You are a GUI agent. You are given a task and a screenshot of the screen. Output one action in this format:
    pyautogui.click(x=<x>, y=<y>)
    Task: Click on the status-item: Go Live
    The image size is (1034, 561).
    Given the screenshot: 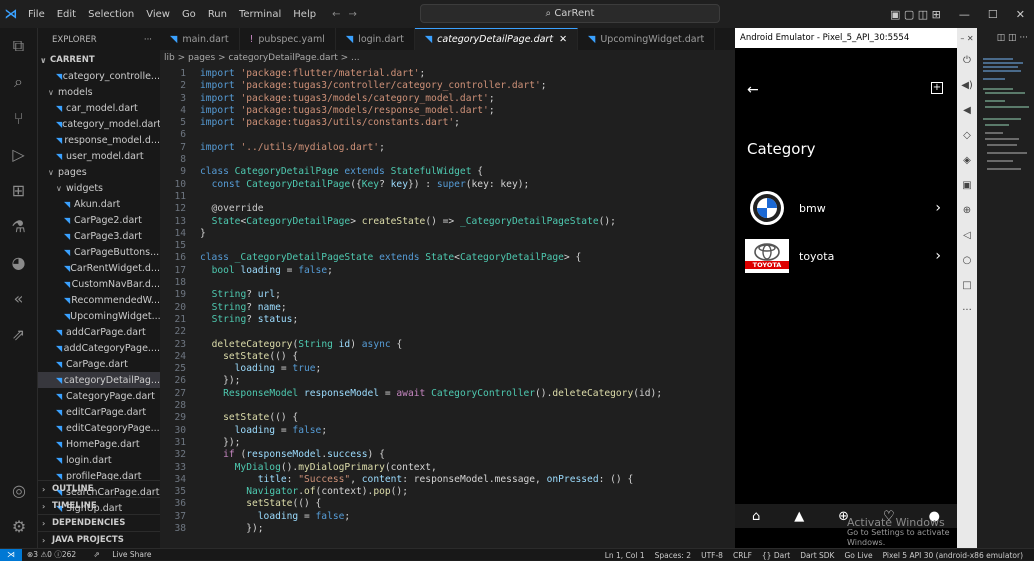 What is the action you would take?
    pyautogui.click(x=858, y=555)
    